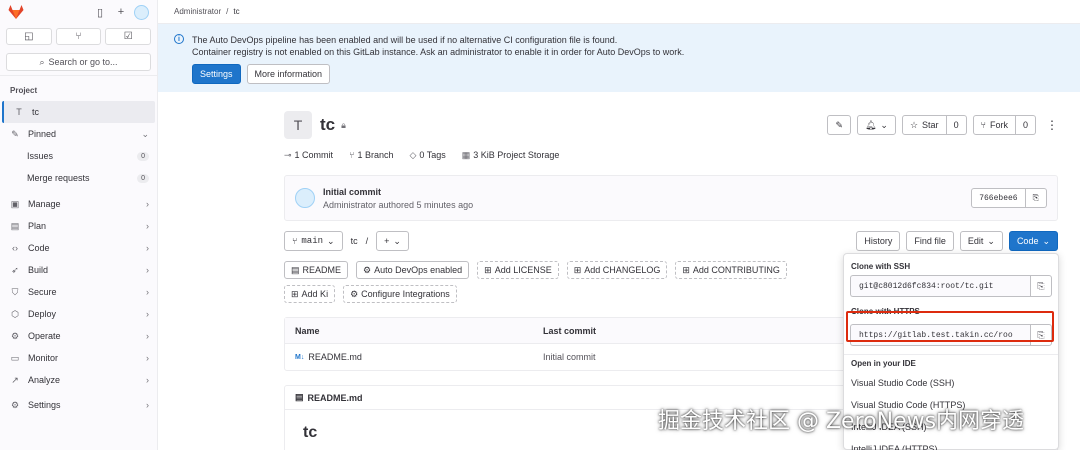  Describe the element at coordinates (305, 198) in the screenshot. I see `avatar` at that location.